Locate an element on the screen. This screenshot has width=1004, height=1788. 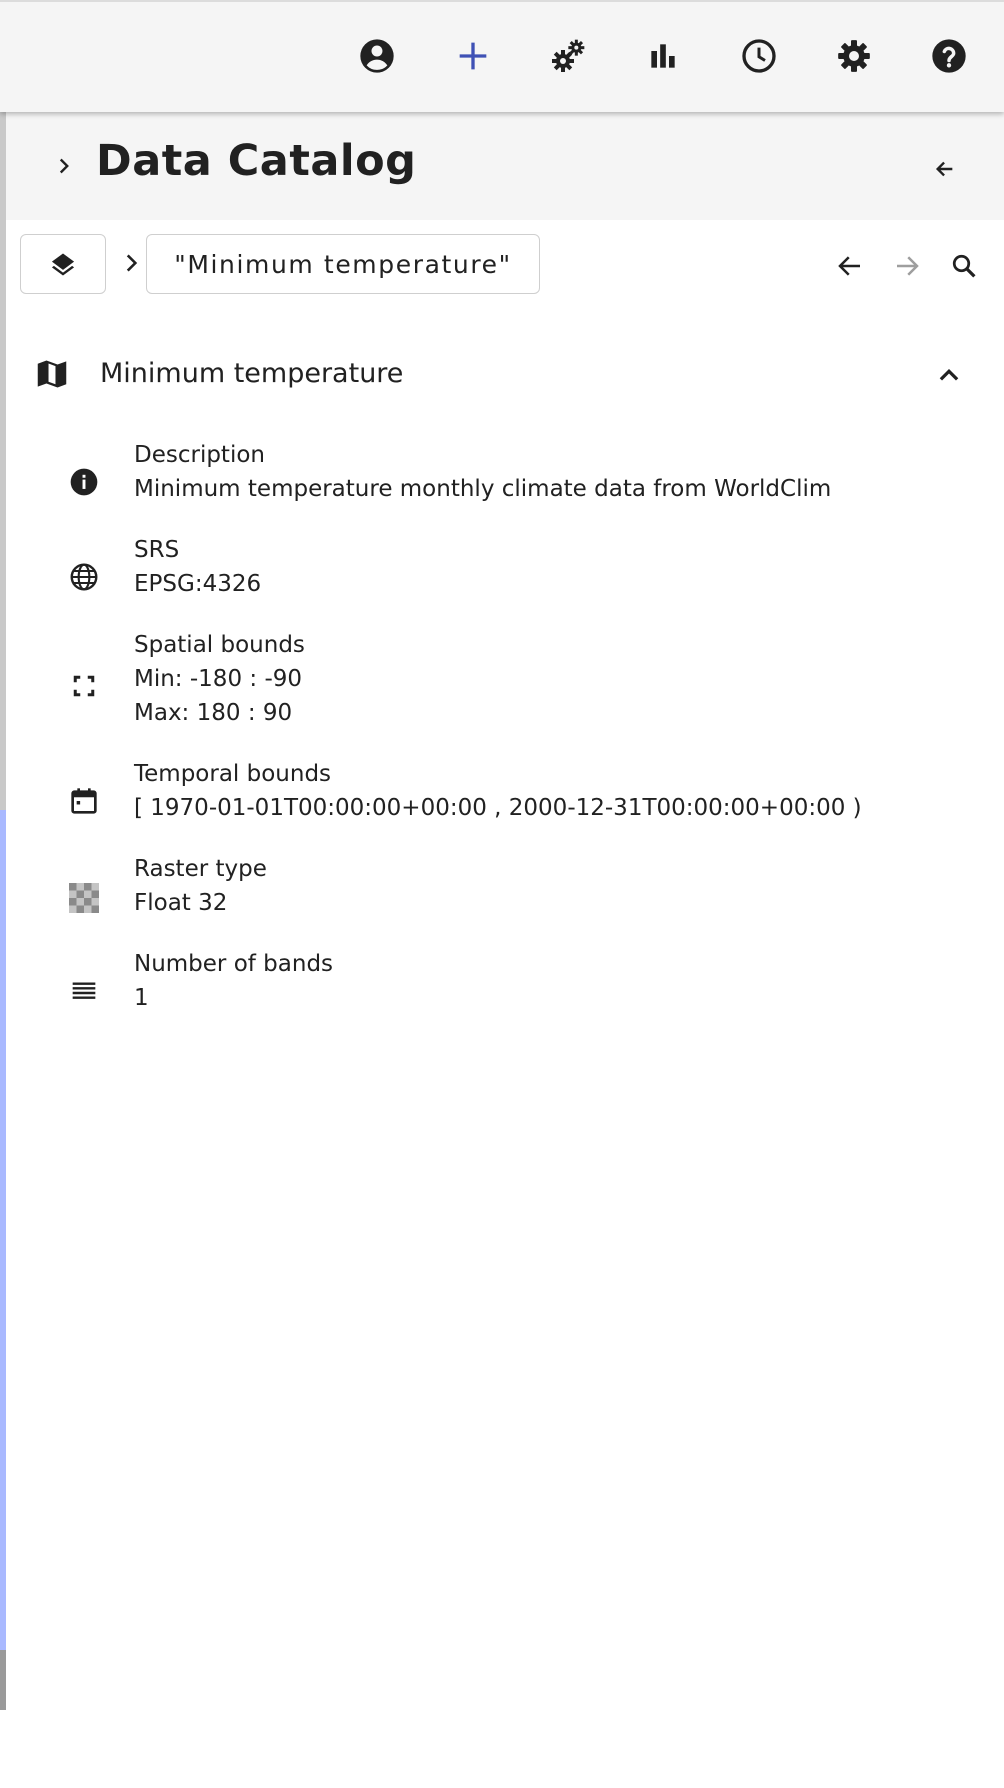
layer-name: Minimum temperature is located at coordinates (252, 373).